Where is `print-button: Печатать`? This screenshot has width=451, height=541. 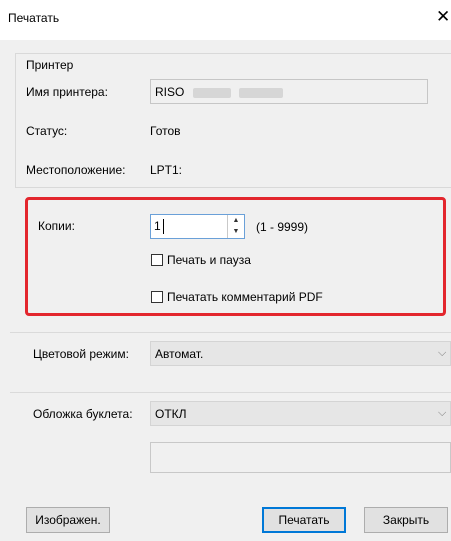 print-button: Печатать is located at coordinates (304, 520).